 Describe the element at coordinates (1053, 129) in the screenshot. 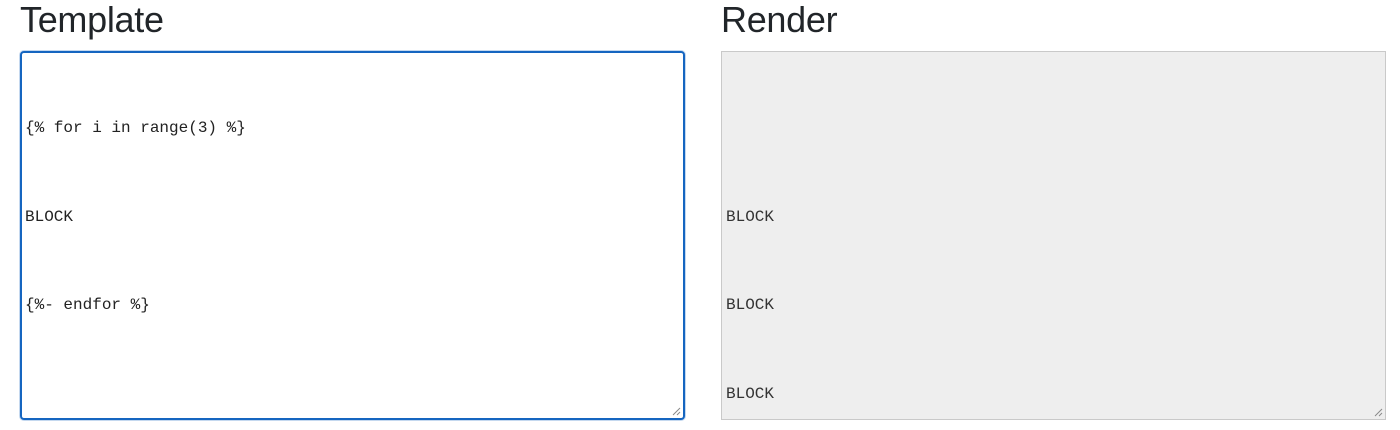

I see `render-line` at that location.